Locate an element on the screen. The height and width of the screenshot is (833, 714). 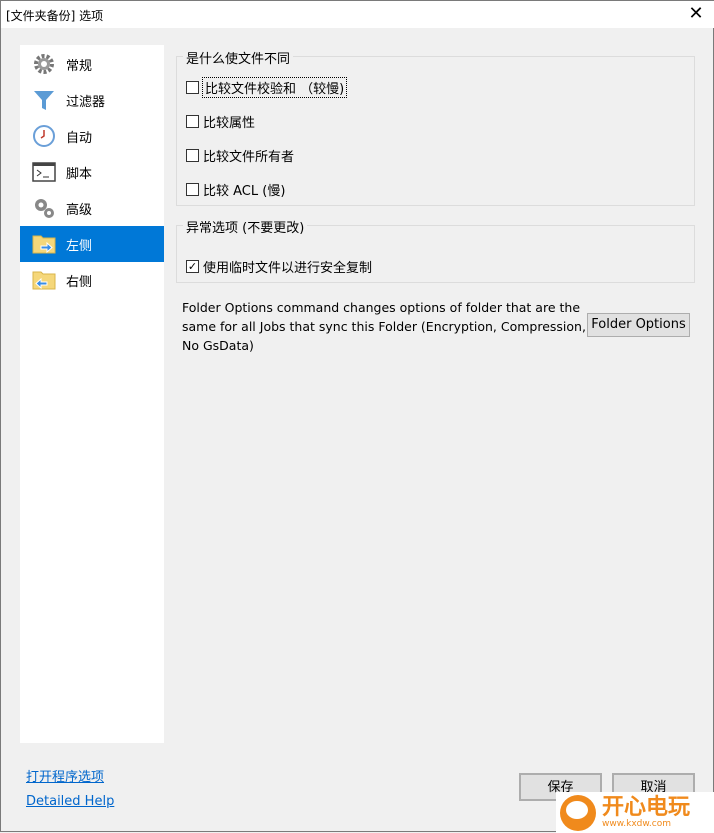
gears-icon is located at coordinates (44, 208).